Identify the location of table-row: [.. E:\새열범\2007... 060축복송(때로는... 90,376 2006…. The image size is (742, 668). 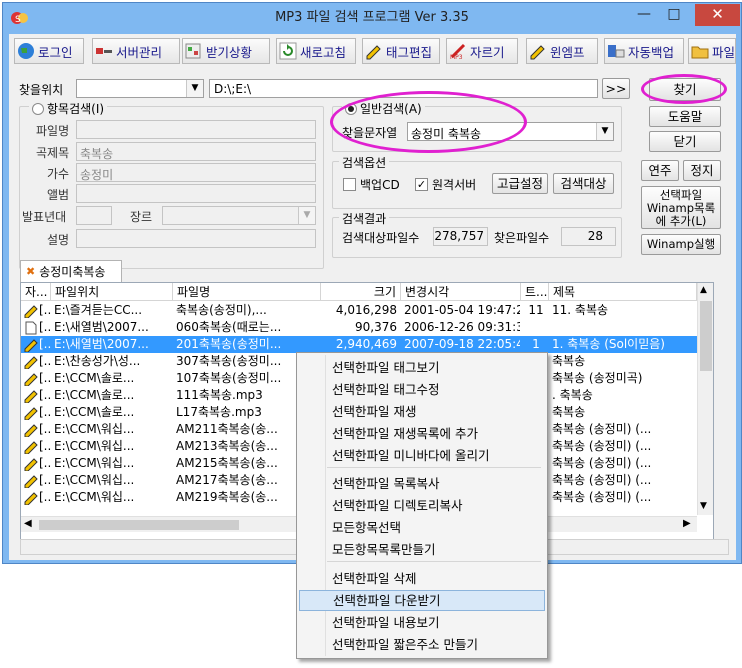
(359, 327).